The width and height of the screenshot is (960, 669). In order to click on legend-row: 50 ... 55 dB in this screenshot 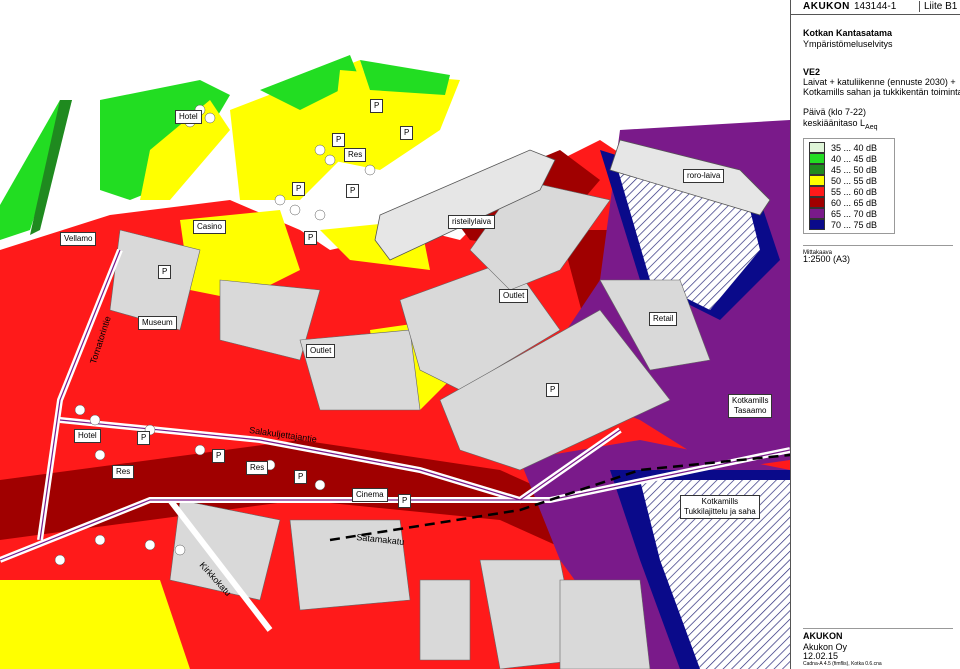, I will do `click(849, 180)`.